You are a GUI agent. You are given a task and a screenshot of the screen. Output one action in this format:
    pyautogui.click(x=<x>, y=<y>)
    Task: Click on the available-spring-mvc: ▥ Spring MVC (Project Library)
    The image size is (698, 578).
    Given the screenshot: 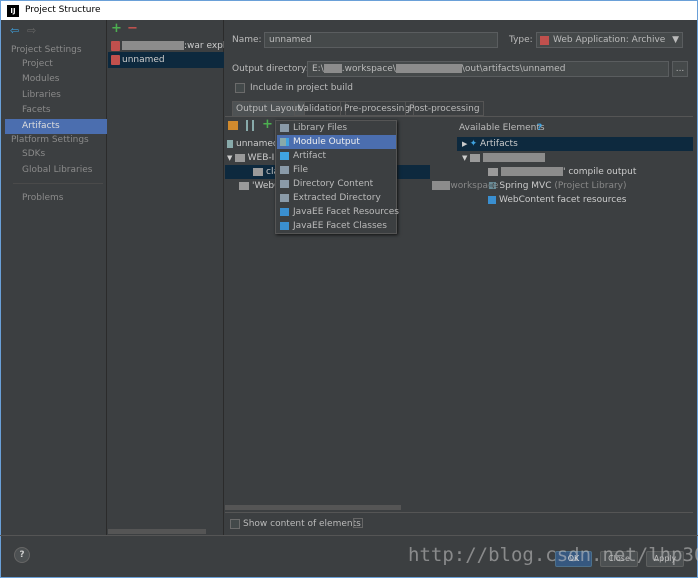 What is the action you would take?
    pyautogui.click(x=557, y=186)
    